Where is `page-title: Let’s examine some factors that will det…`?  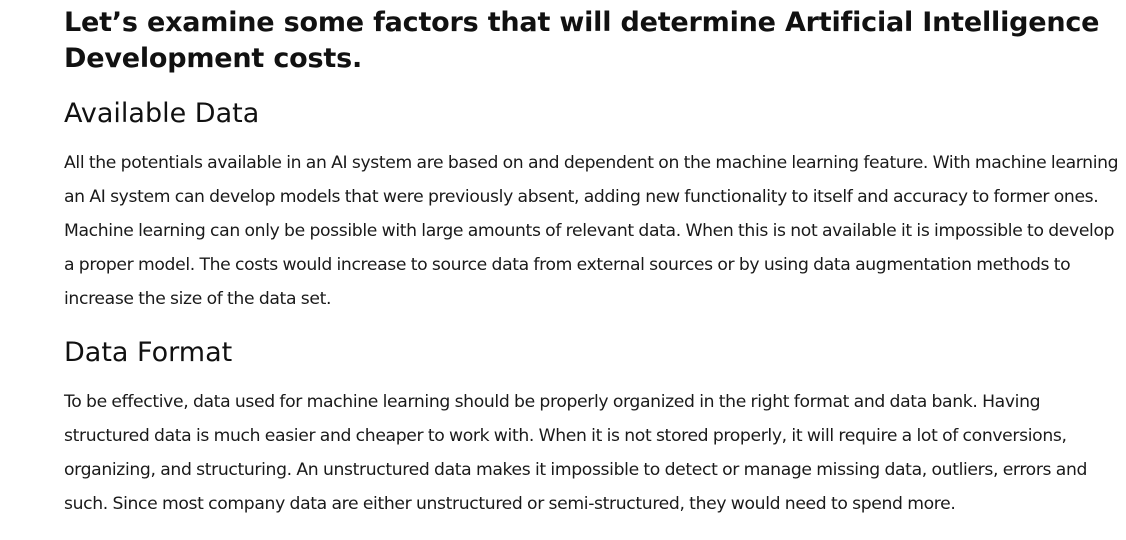 page-title: Let’s examine some factors that will det… is located at coordinates (582, 40).